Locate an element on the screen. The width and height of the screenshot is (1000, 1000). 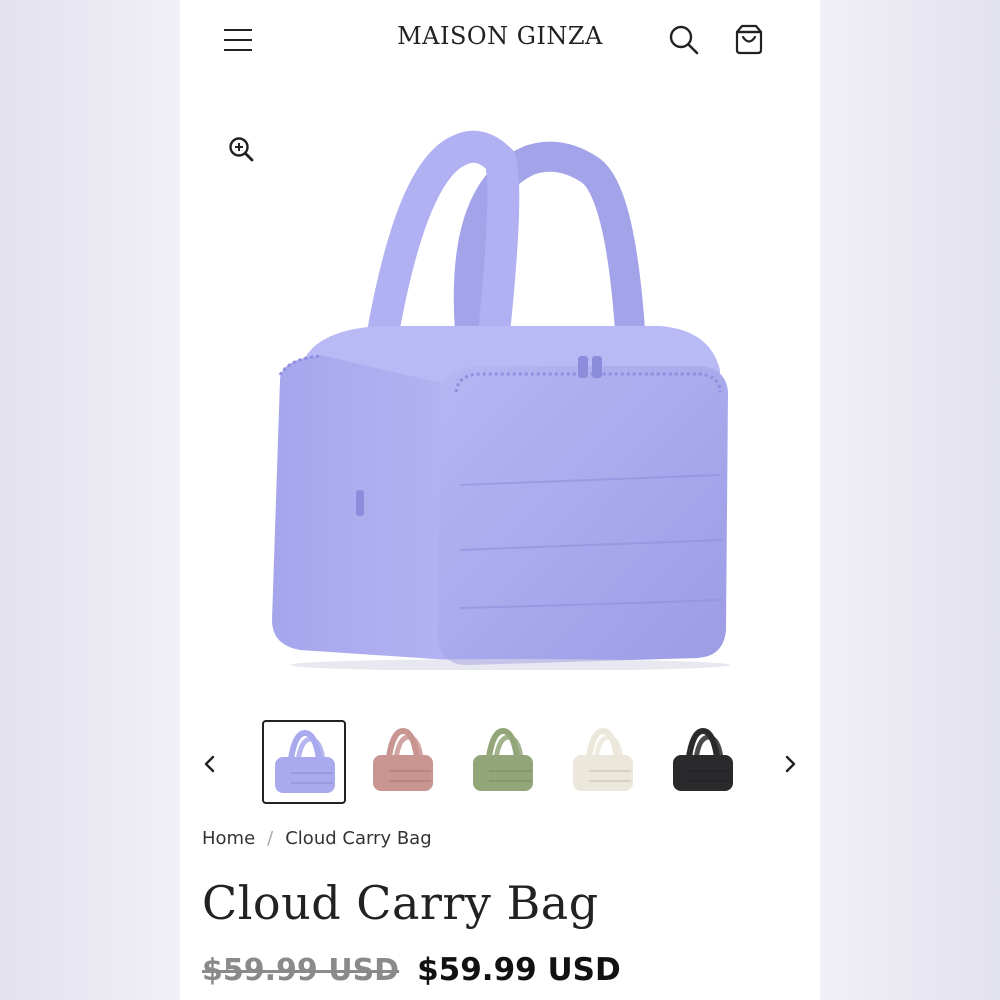
thumbnail-black is located at coordinates (704, 762).